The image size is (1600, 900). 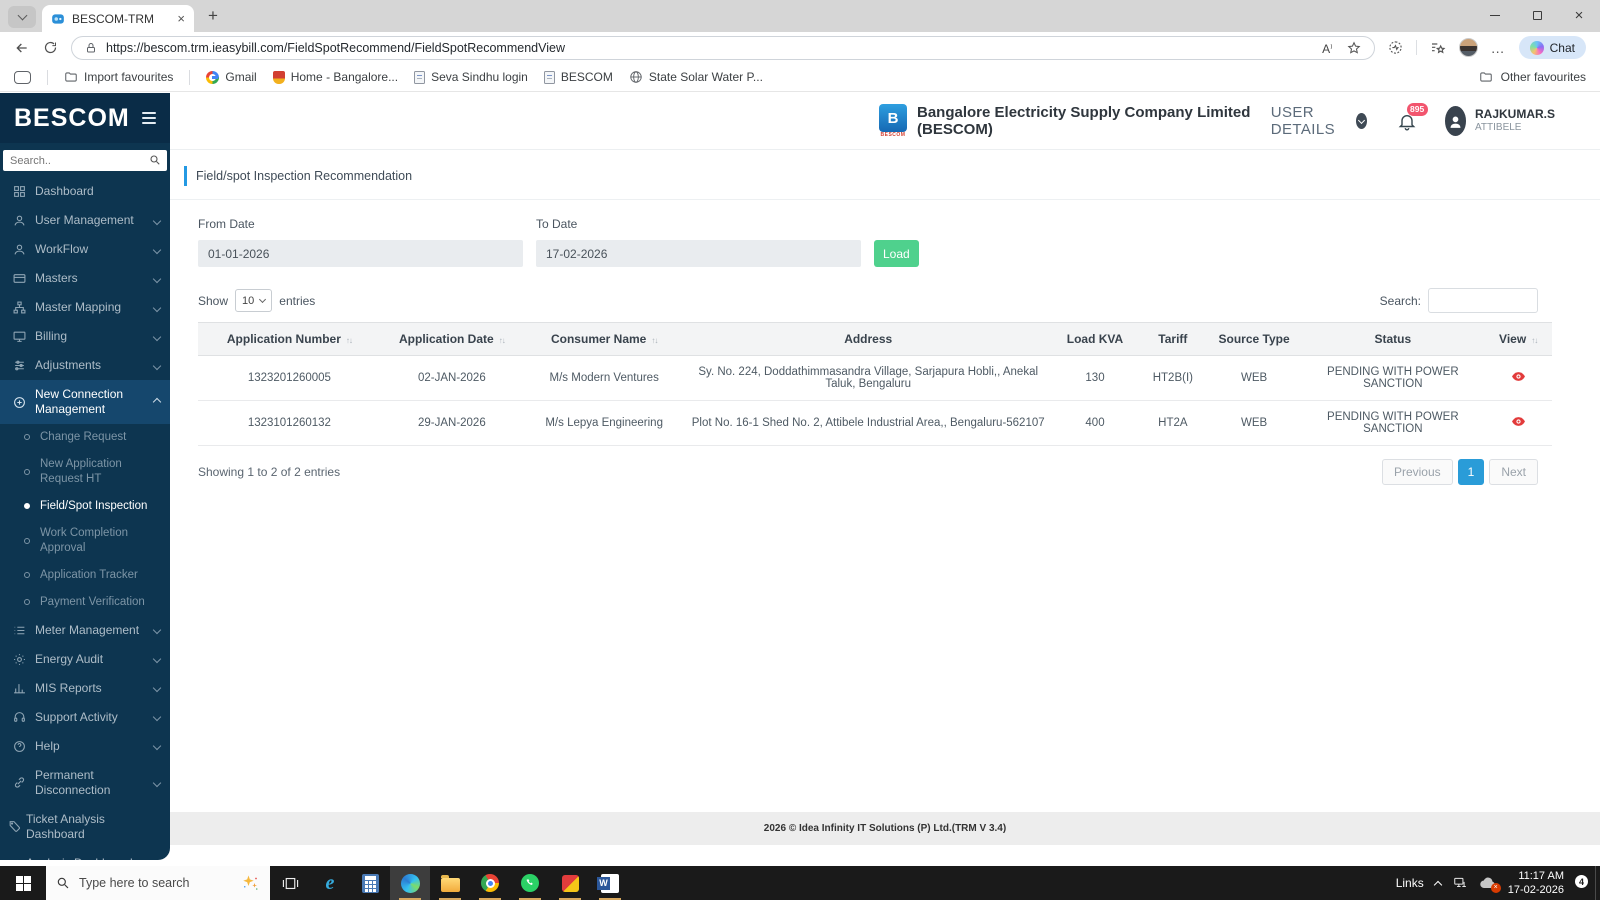 I want to click on copilot-chat-button: Chat, so click(x=1552, y=47).